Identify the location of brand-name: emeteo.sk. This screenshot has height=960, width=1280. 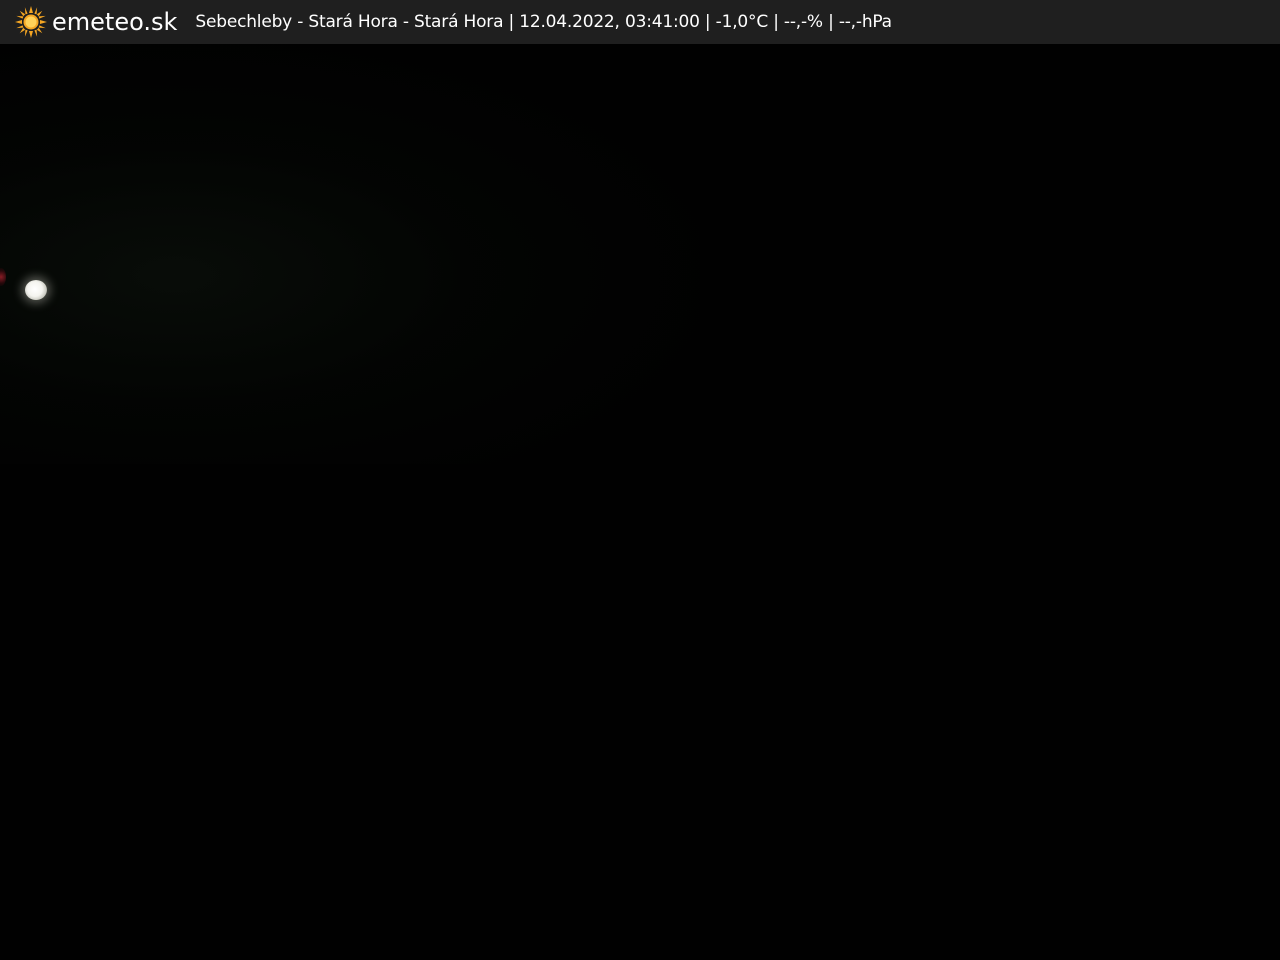
(115, 22).